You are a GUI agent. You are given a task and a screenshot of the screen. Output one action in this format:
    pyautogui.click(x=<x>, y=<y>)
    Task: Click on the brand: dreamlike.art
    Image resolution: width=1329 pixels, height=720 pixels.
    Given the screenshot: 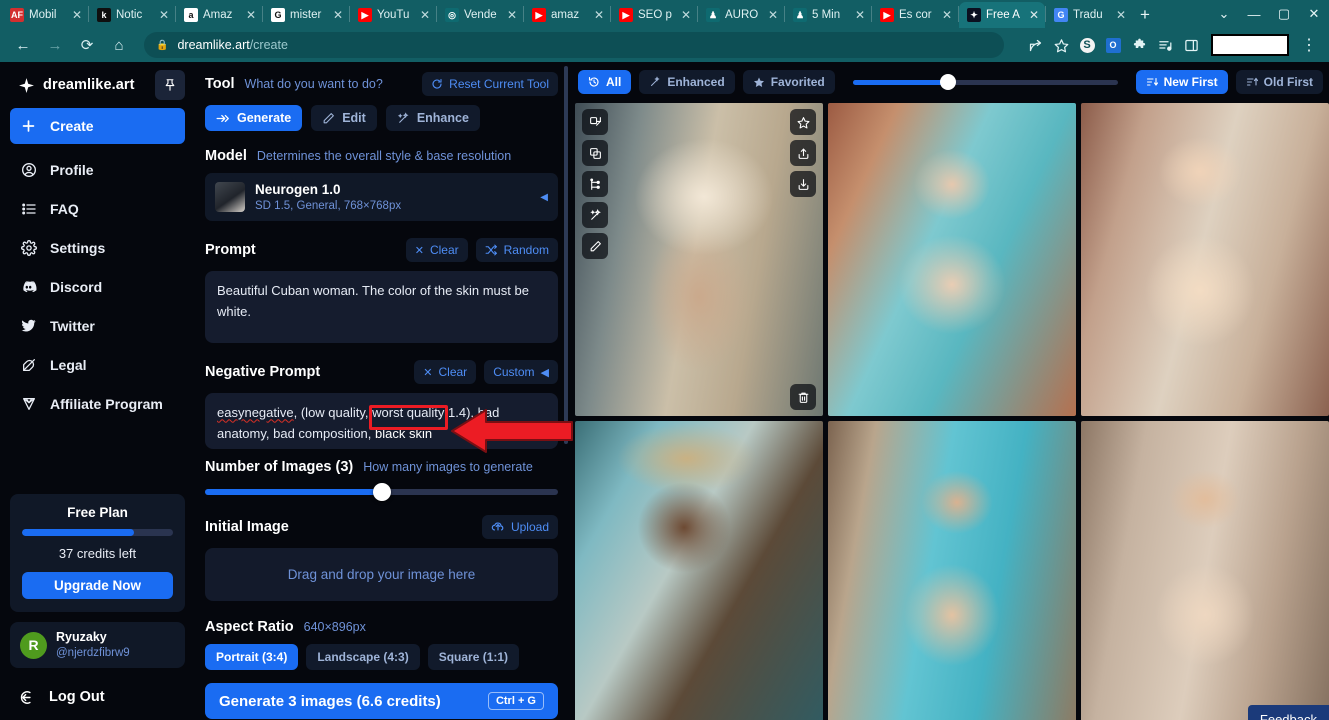 What is the action you would take?
    pyautogui.click(x=97, y=85)
    